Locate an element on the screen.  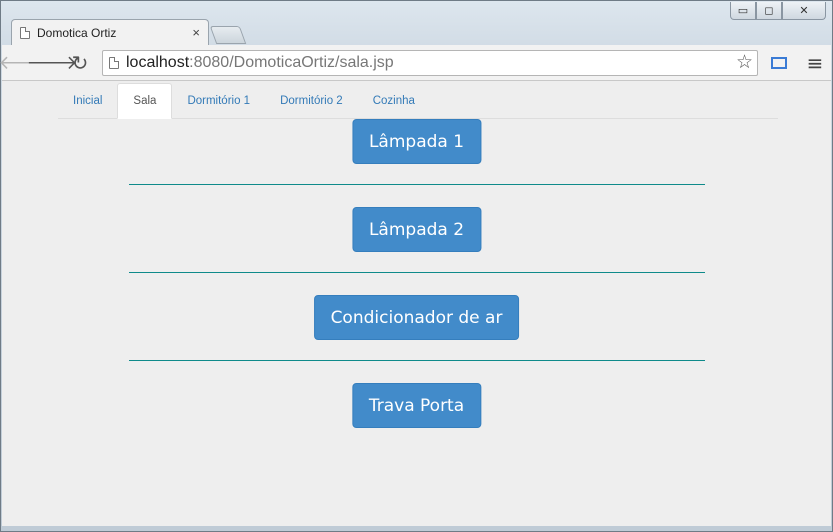
lampada-1-button: Lâmpada 1 is located at coordinates (416, 141).